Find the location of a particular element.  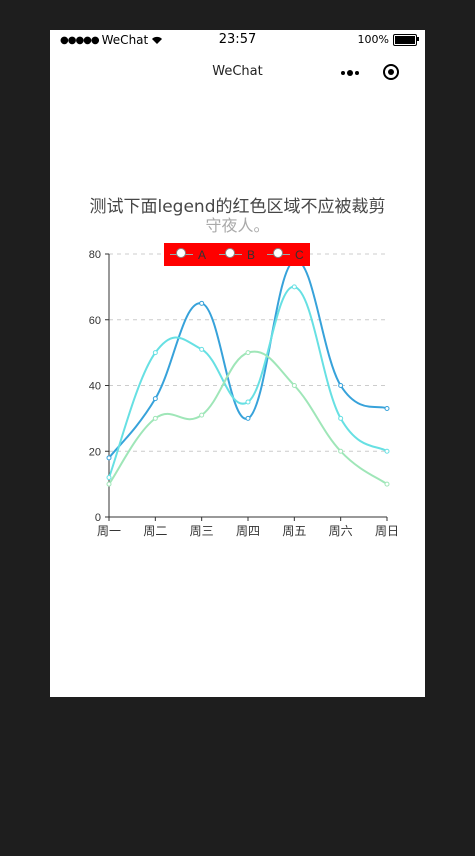

legend-item-a: A is located at coordinates (190, 254).